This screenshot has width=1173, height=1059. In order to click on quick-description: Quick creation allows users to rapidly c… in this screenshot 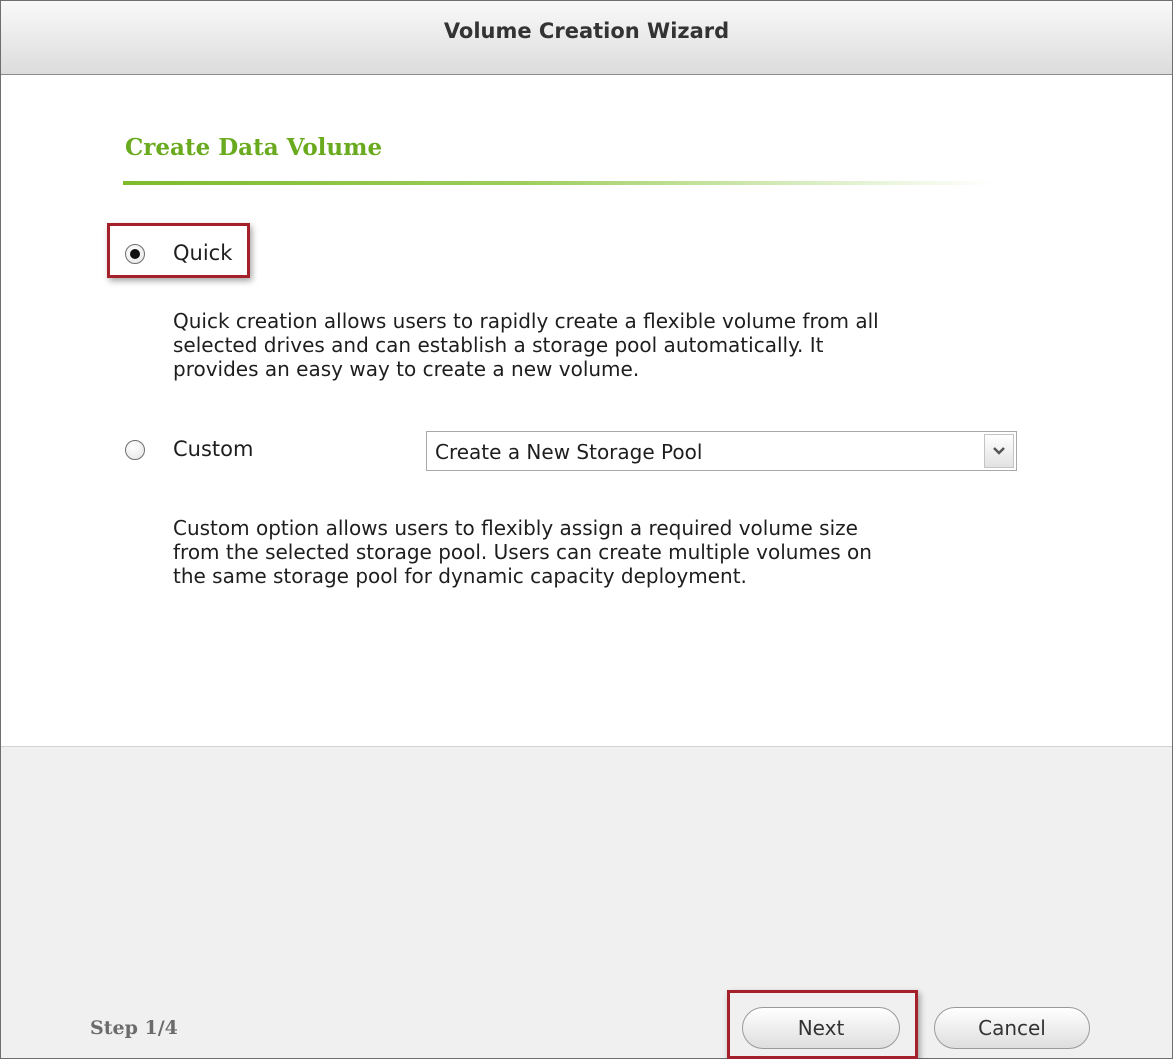, I will do `click(526, 345)`.